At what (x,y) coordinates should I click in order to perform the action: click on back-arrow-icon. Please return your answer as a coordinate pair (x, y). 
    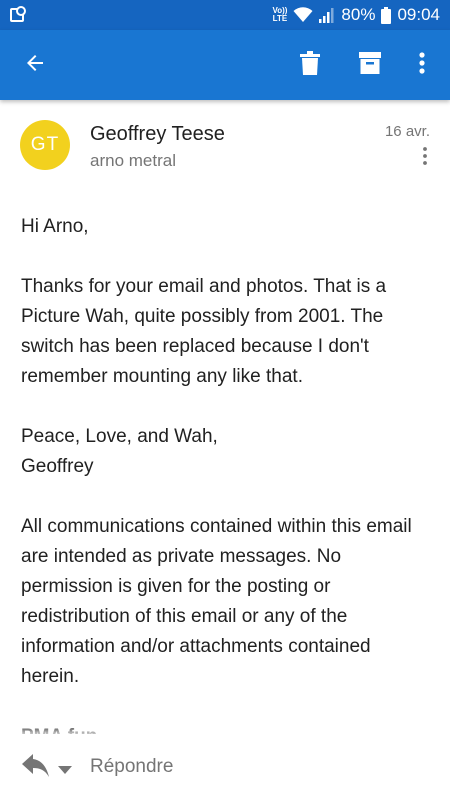
    Looking at the image, I should click on (35, 65).